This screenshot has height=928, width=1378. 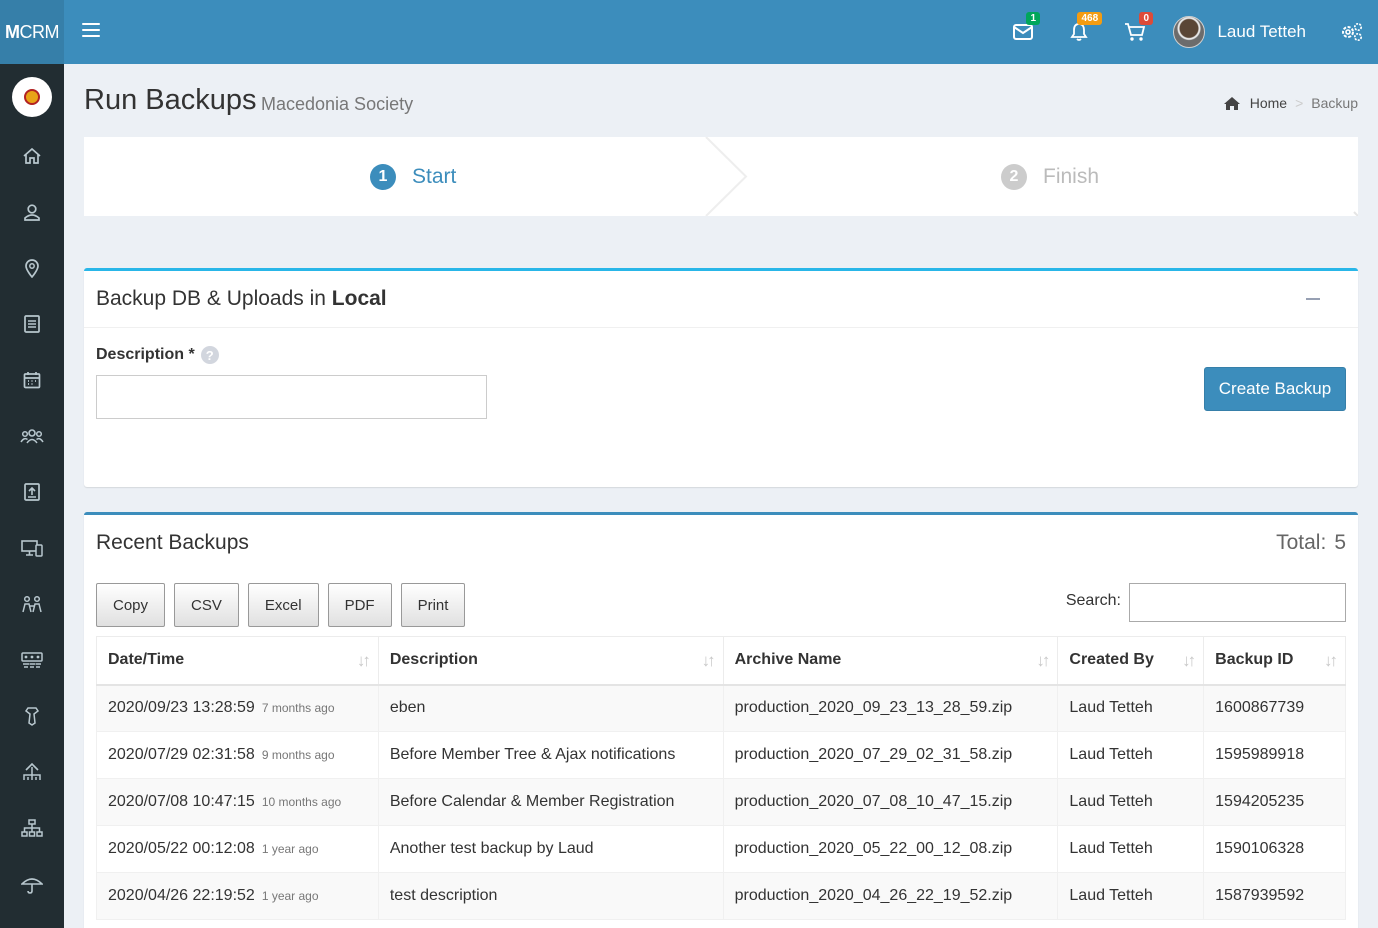 I want to click on collapse-button, so click(x=1313, y=299).